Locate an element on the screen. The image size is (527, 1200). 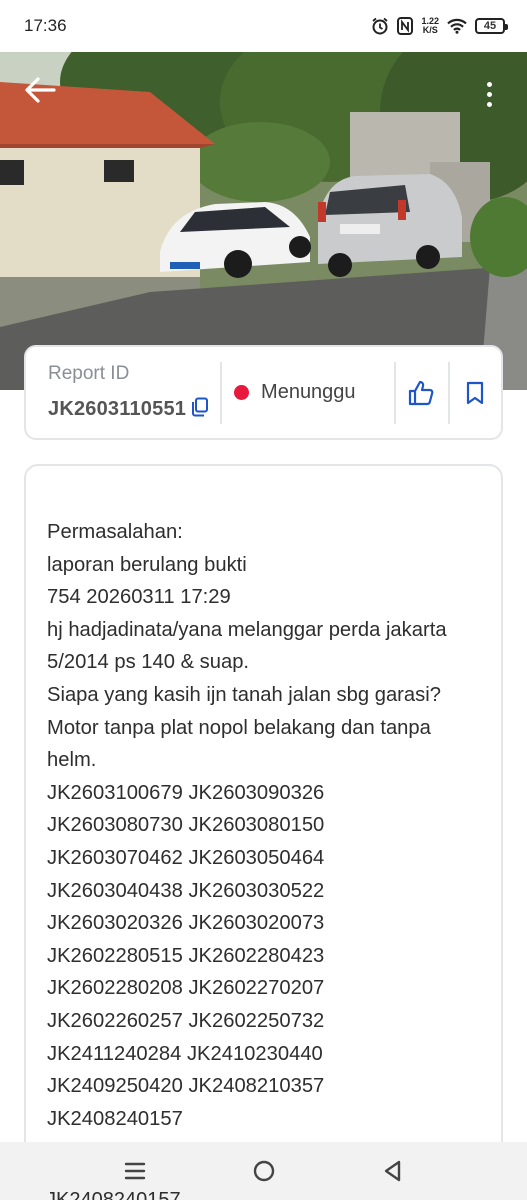
nfc-icon is located at coordinates (405, 26).